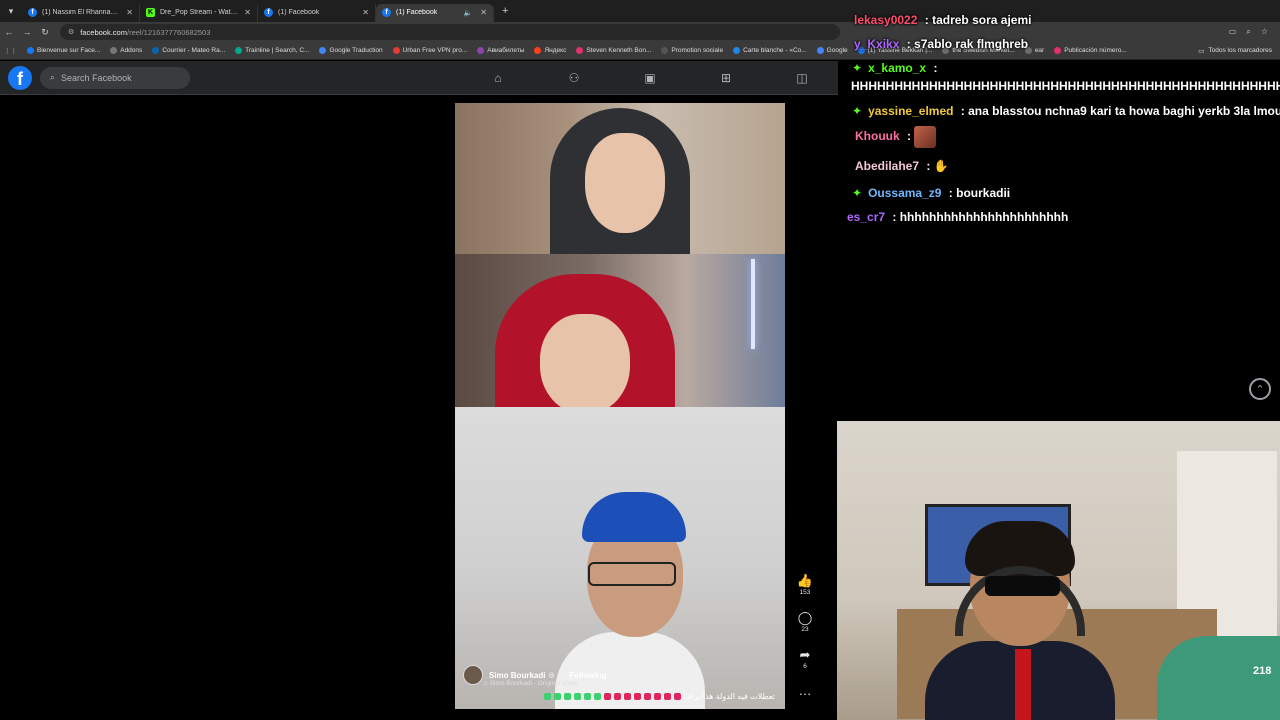 This screenshot has width=1280, height=720. I want to click on address-bar: ⚙ facebook.com/reel/1216377760682503, so click(450, 32).